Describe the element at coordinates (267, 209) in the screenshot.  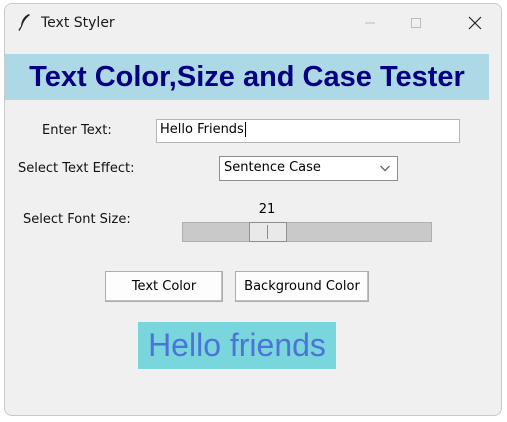
I see `font-size-value: 21` at that location.